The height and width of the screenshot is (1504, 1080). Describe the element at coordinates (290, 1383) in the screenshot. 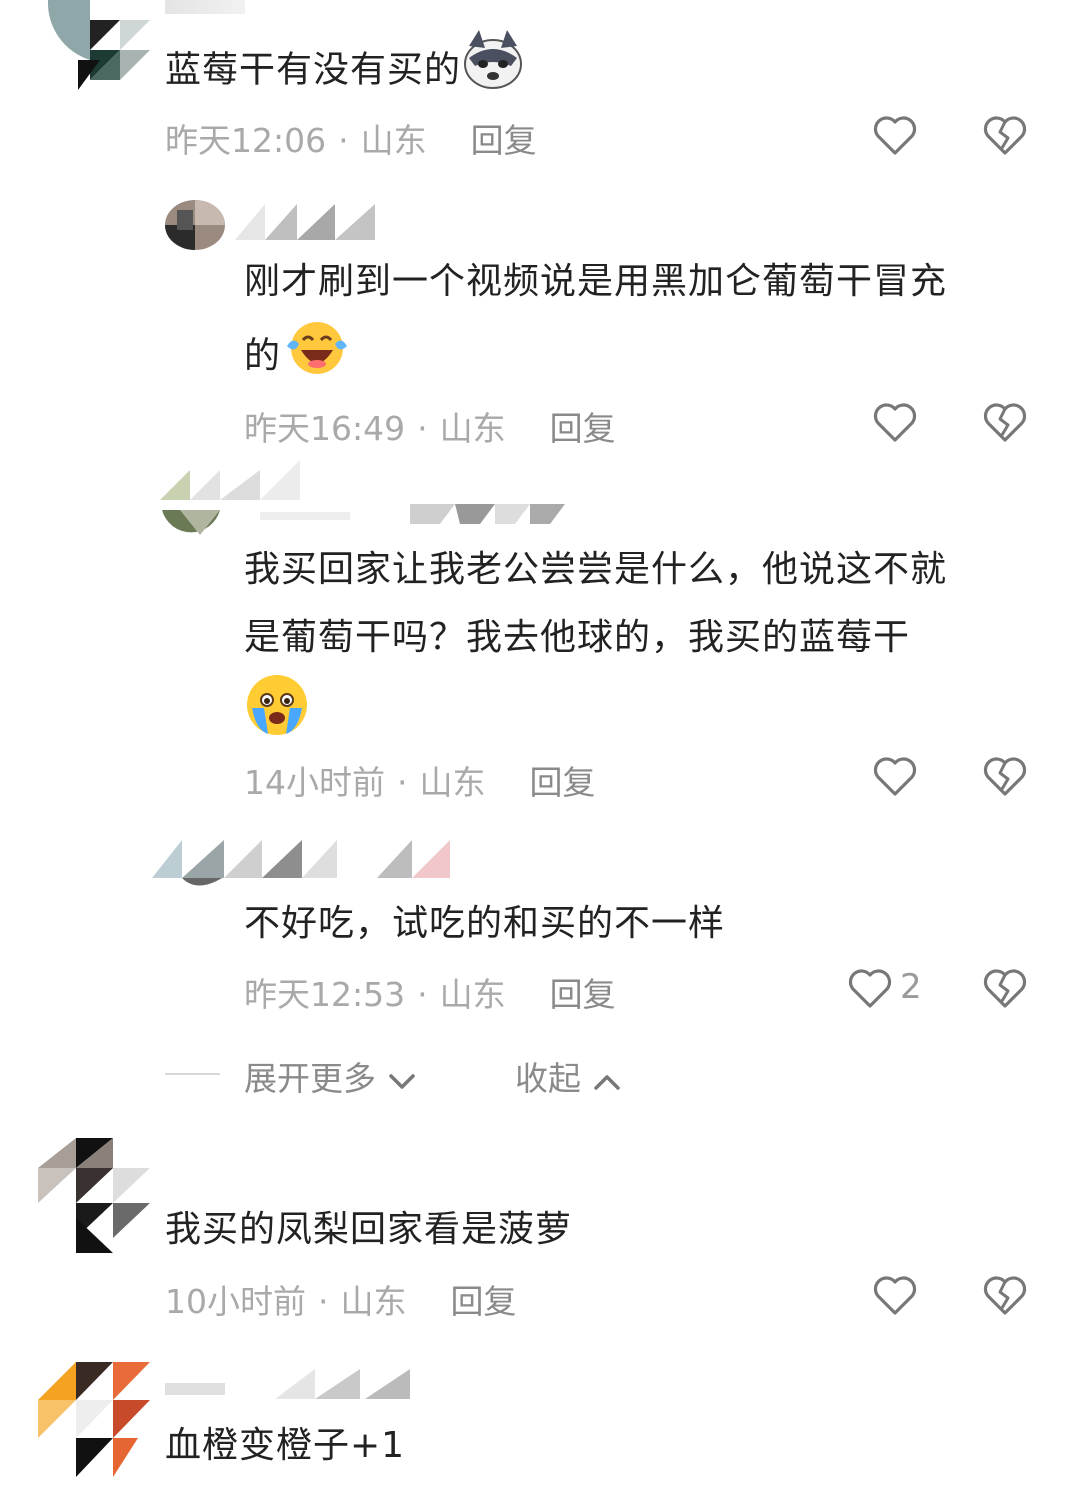

I see `username-6-blurred` at that location.